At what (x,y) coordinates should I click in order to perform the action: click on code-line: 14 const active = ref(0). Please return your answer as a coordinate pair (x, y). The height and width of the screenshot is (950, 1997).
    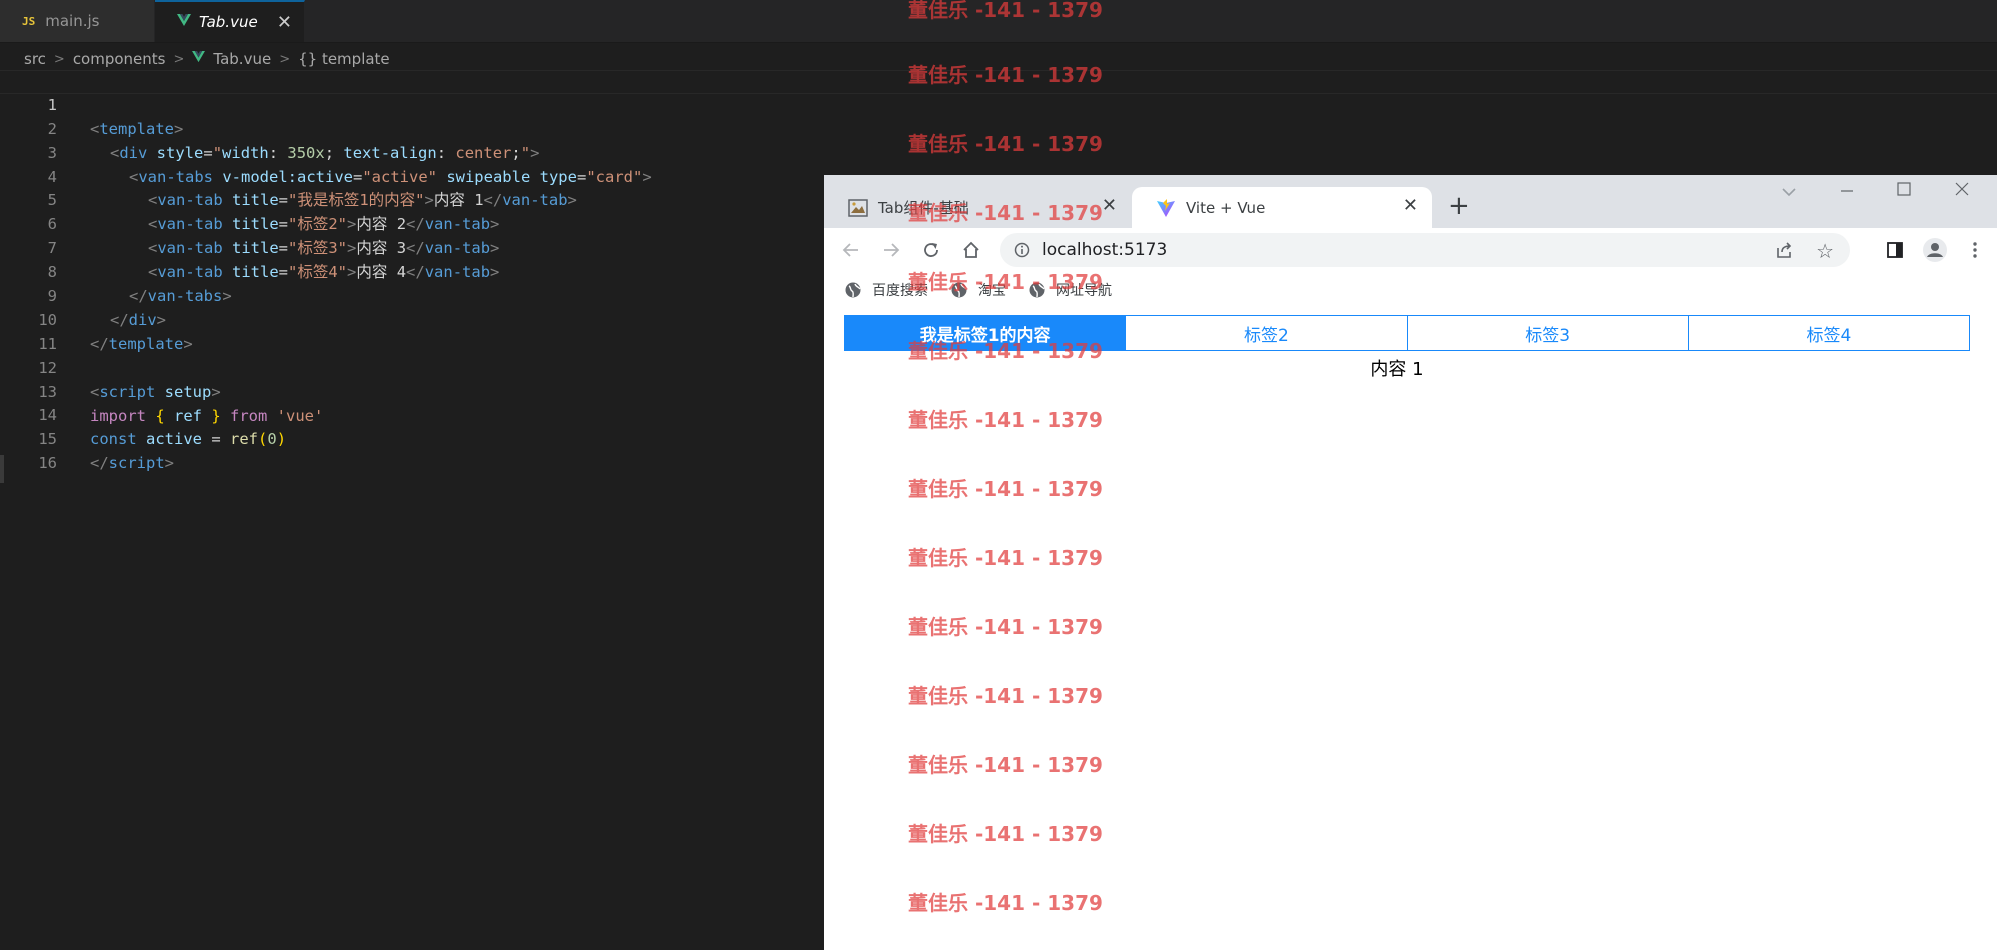
    Looking at the image, I should click on (410, 414).